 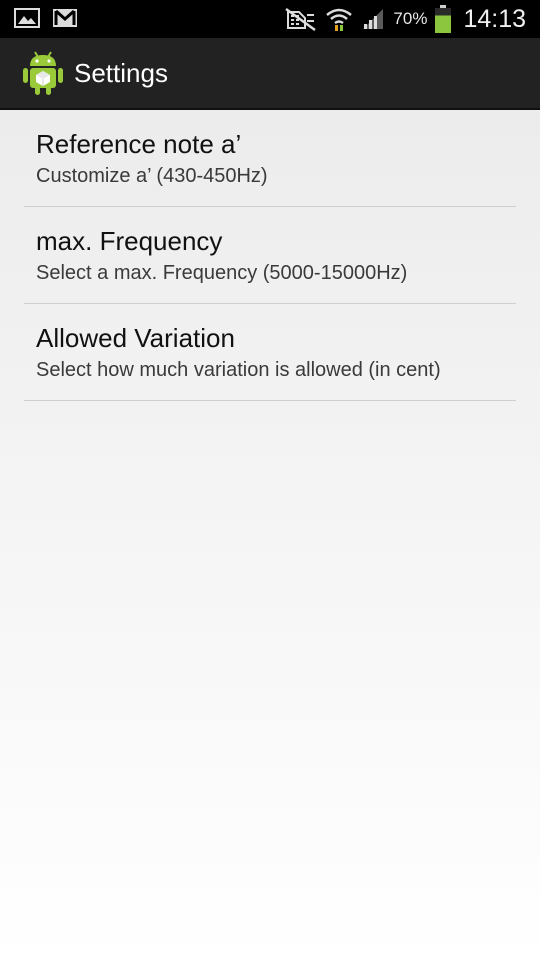 I want to click on system-indicators: 70% 14:13, so click(x=405, y=19).